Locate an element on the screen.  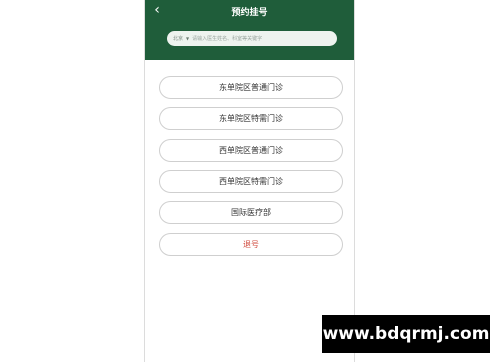
caret-down-icon: ▼ is located at coordinates (188, 38).